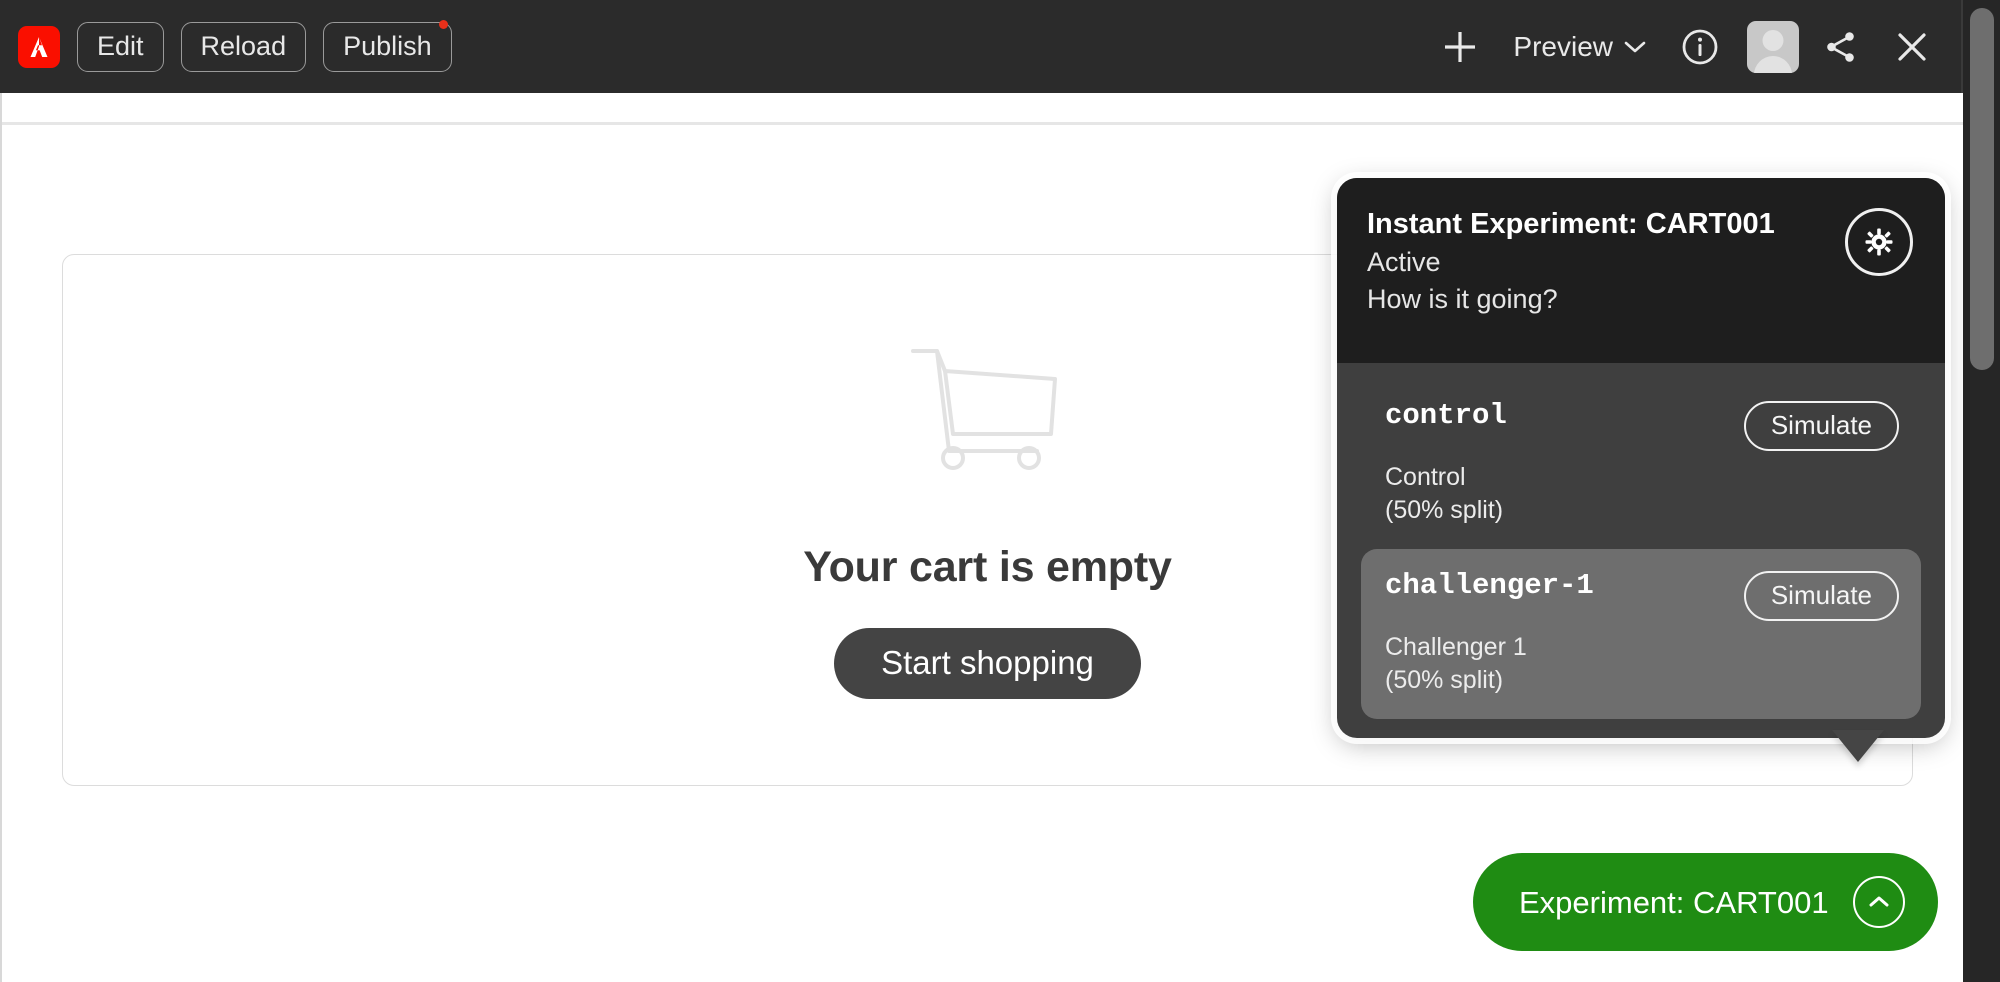 The image size is (2000, 982). I want to click on shopping-cart-icon, so click(985, 406).